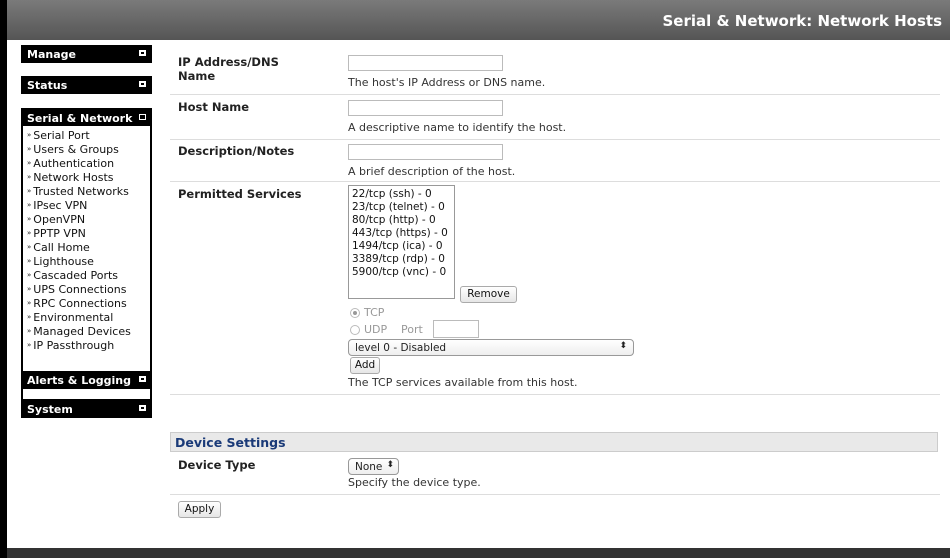 Image resolution: width=950 pixels, height=558 pixels. What do you see at coordinates (70, 317) in the screenshot?
I see `sidebar-item-environmental: » Environmental` at bounding box center [70, 317].